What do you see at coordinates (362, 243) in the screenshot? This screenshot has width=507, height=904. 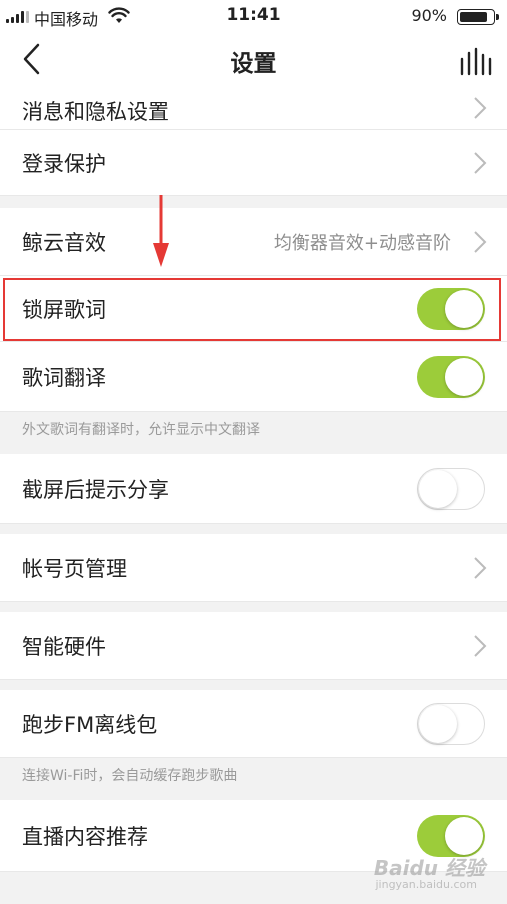 I see `row-value: 均衡器音效+动感音阶` at bounding box center [362, 243].